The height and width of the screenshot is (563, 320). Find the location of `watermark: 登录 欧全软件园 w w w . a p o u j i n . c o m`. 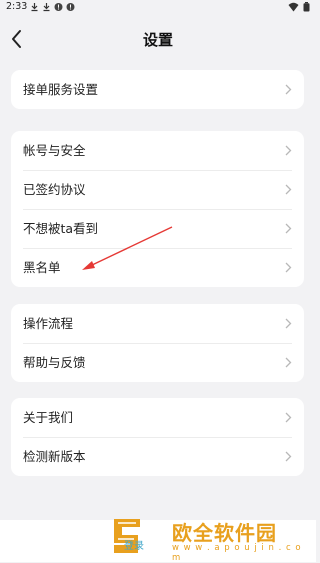

watermark: 登录 欧全软件园 w w w . a p o u j i n . c o m is located at coordinates (212, 539).